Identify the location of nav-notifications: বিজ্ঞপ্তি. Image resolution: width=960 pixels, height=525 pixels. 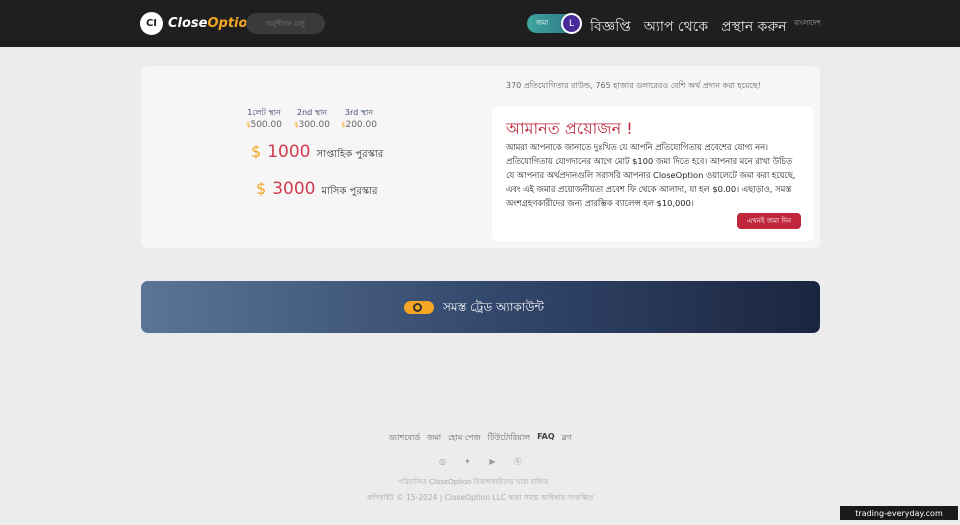
(610, 27).